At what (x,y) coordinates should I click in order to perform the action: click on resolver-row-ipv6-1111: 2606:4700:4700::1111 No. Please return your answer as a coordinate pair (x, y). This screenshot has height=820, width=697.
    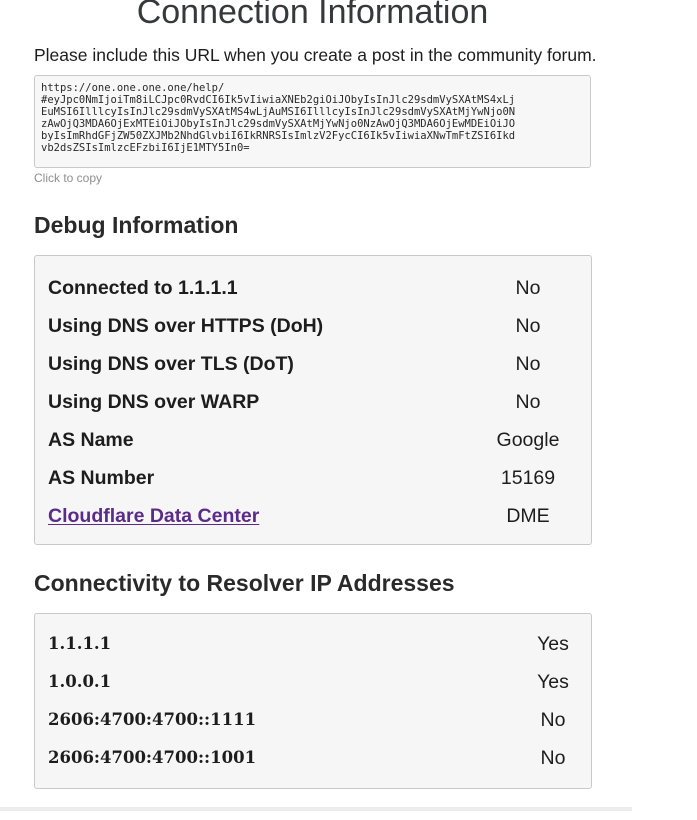
    Looking at the image, I should click on (319, 720).